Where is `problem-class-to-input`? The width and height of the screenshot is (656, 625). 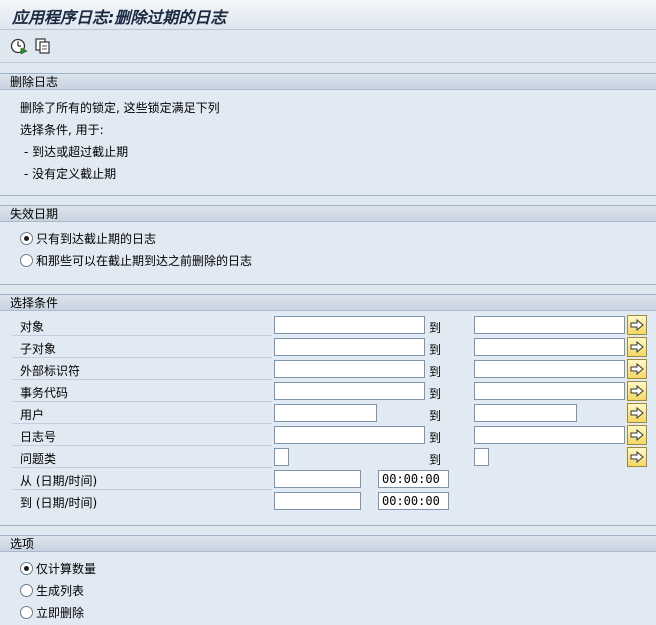
problem-class-to-input is located at coordinates (481, 457).